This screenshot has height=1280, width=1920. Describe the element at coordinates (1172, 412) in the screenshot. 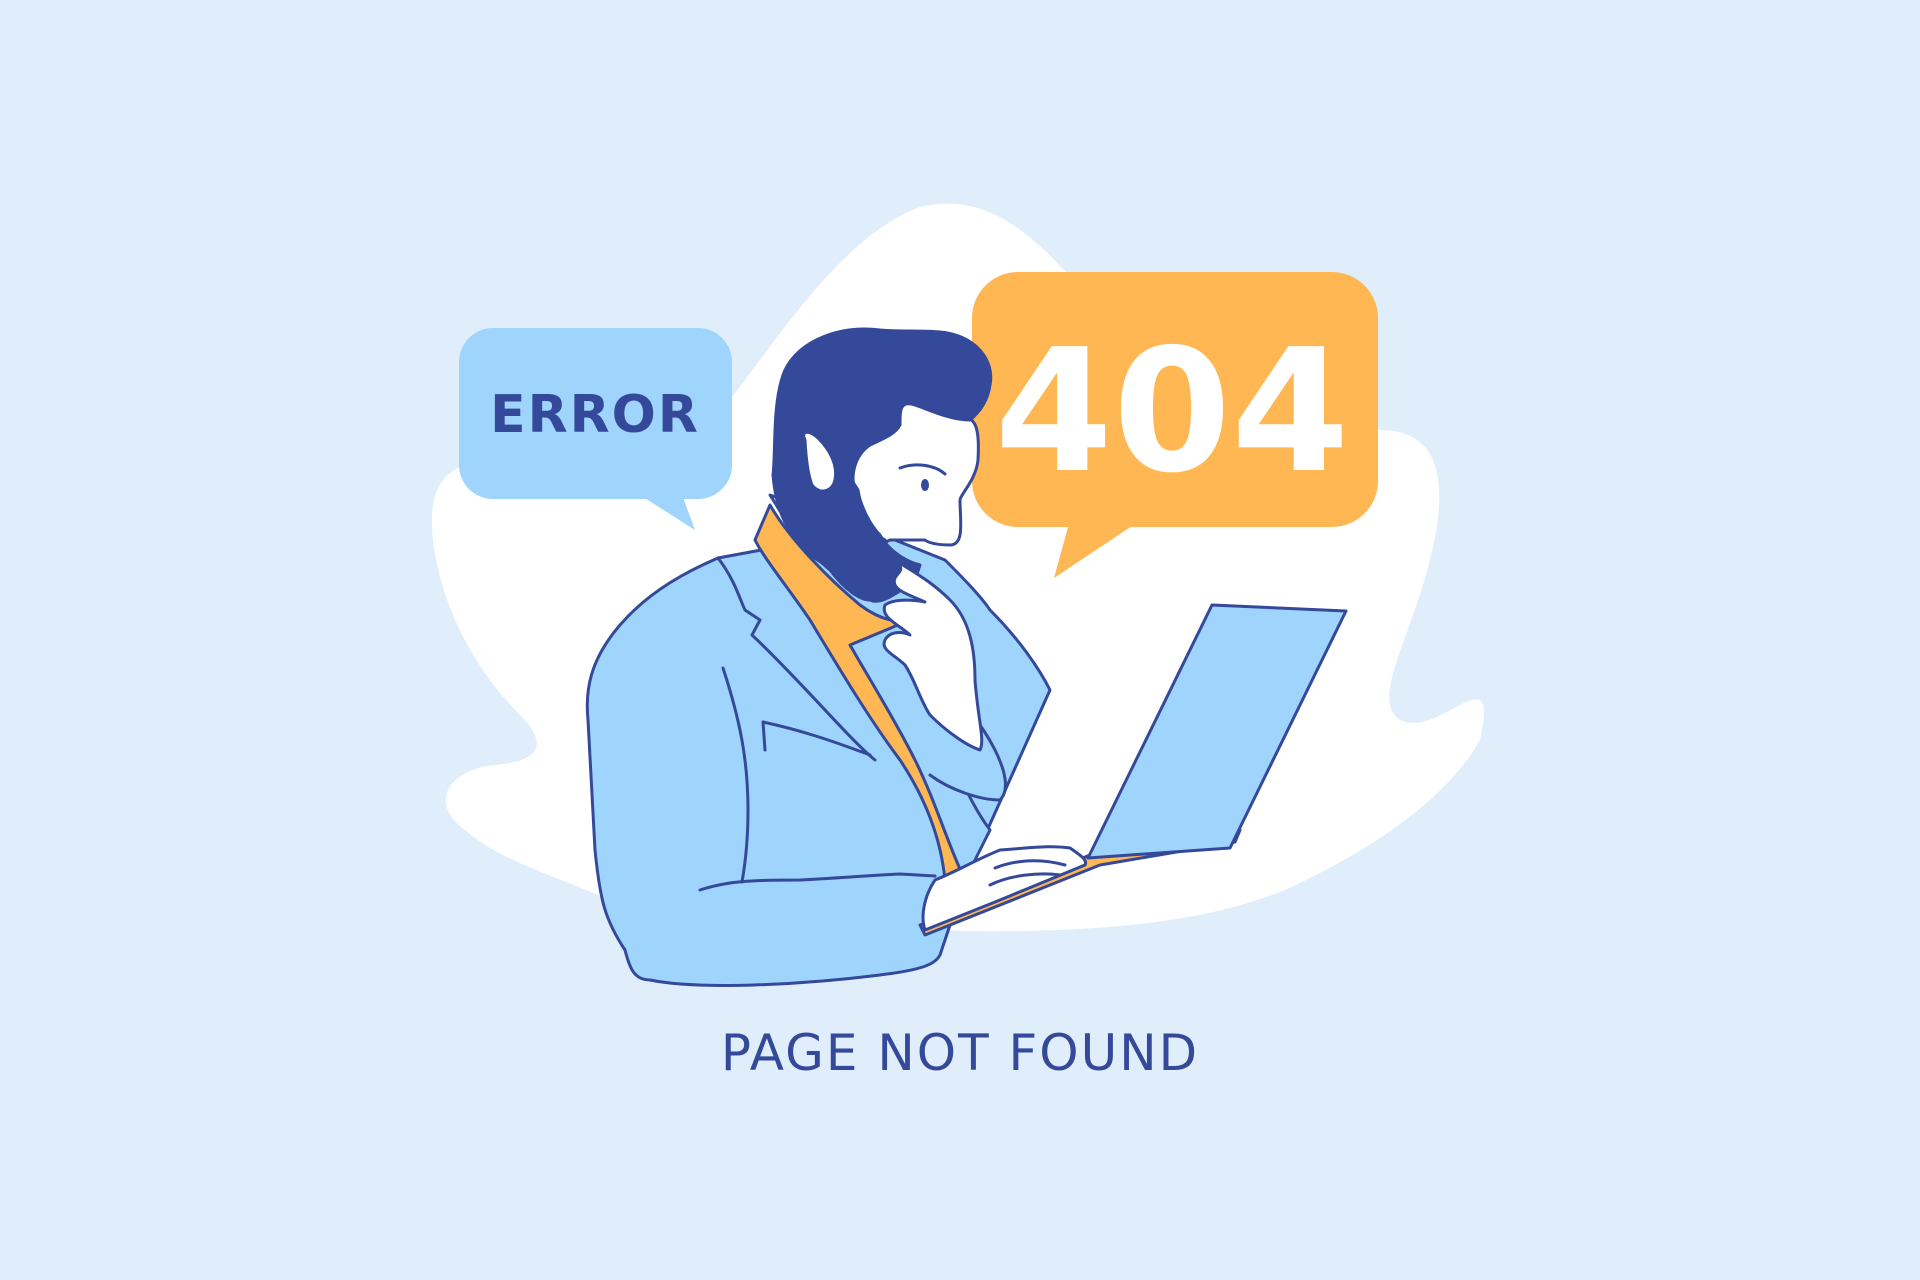

I see `code-bubble-label: 404` at that location.